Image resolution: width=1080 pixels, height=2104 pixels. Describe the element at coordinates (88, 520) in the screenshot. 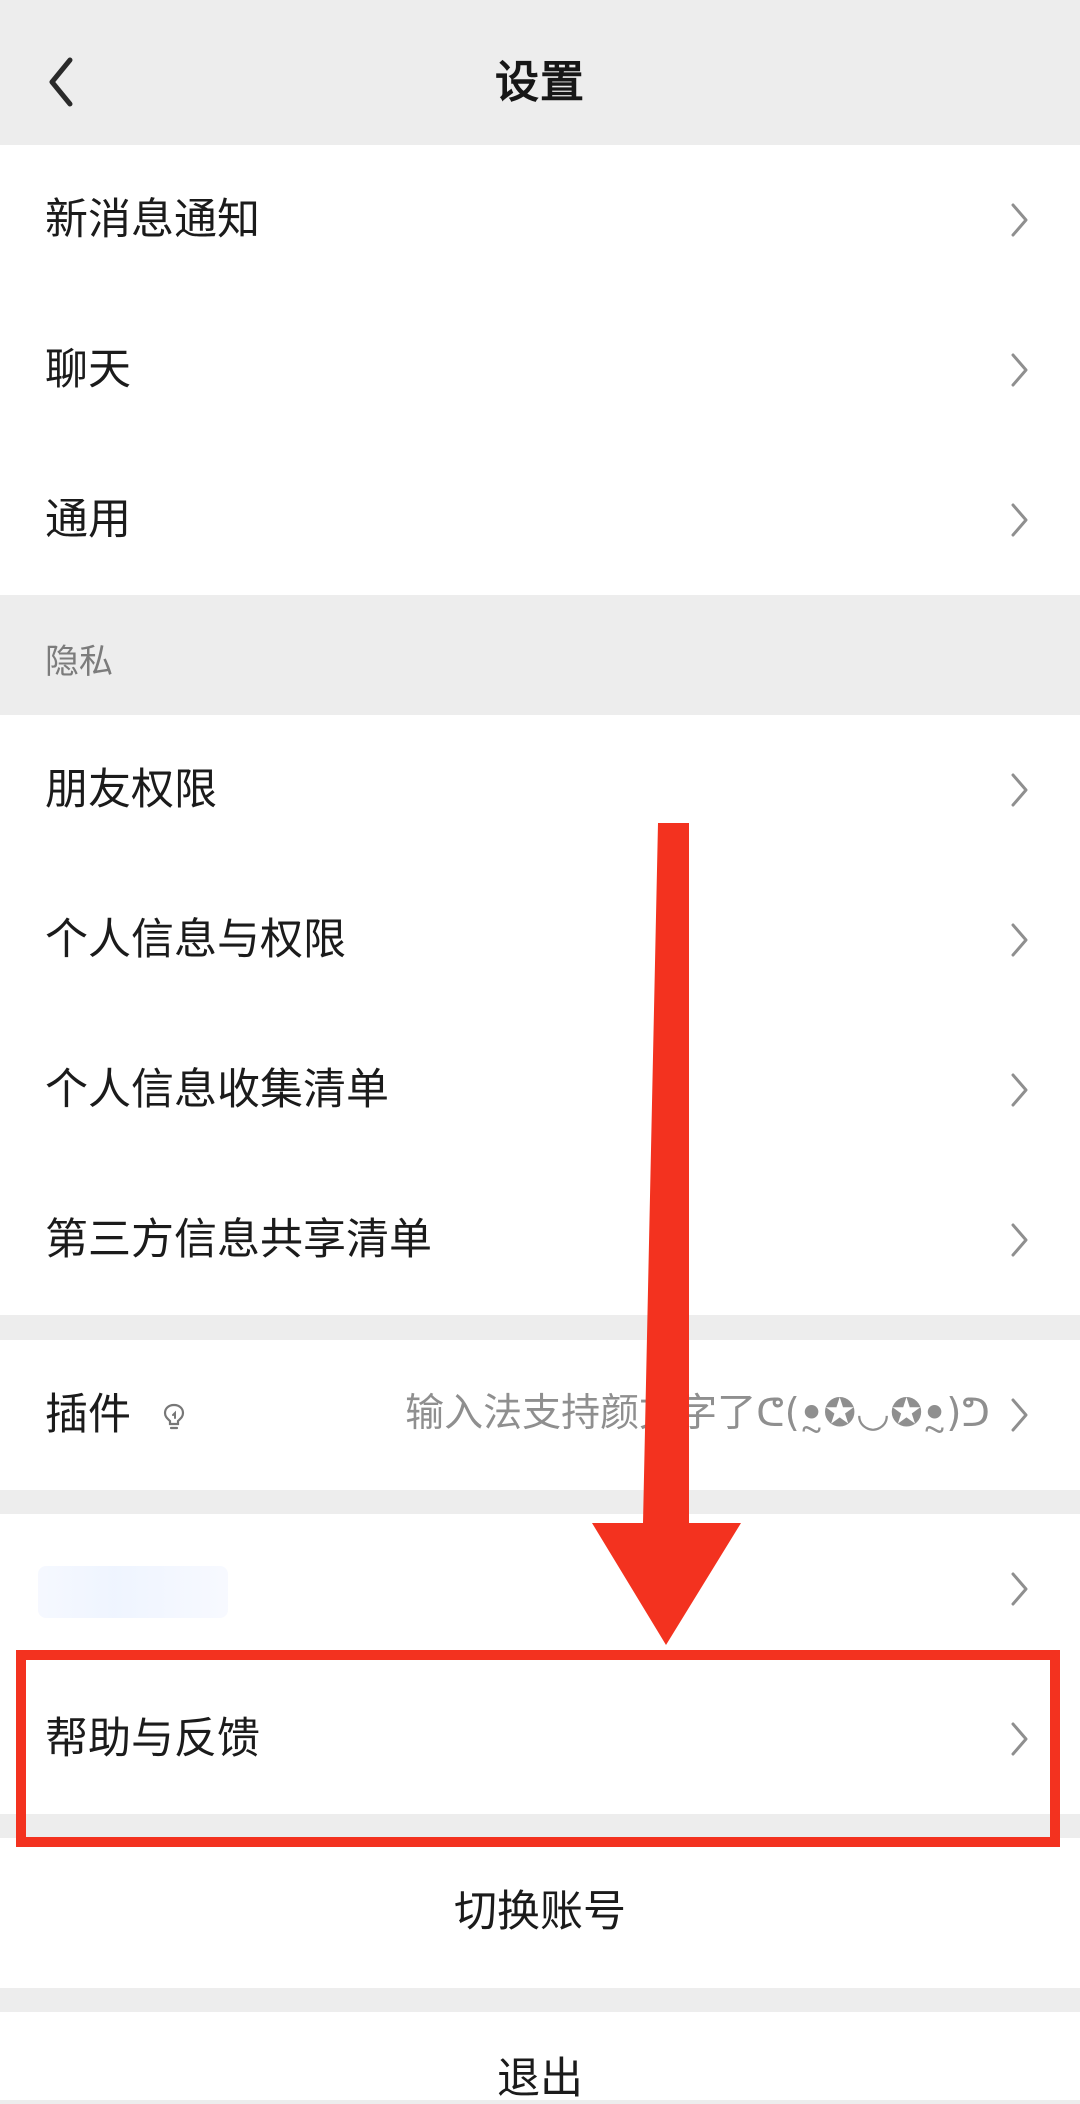

I see `settings-row-label: 通用` at that location.